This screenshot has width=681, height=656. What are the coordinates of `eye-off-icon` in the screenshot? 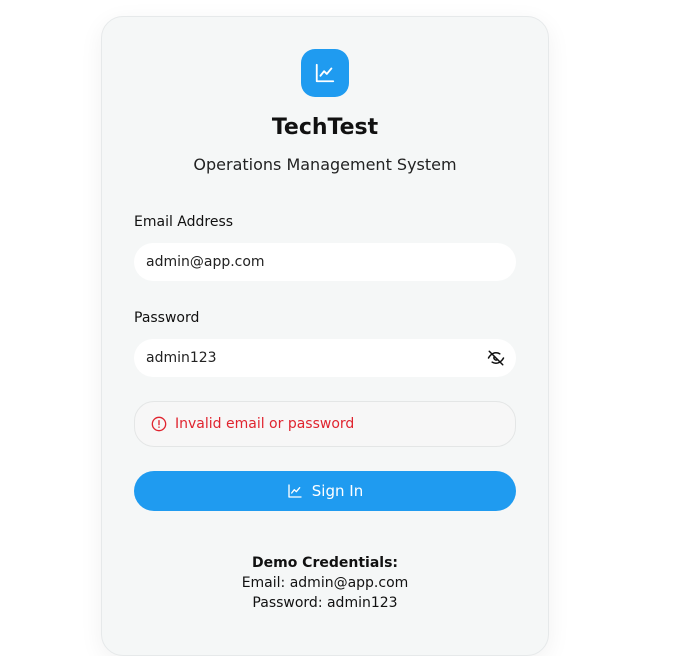 It's located at (496, 358).